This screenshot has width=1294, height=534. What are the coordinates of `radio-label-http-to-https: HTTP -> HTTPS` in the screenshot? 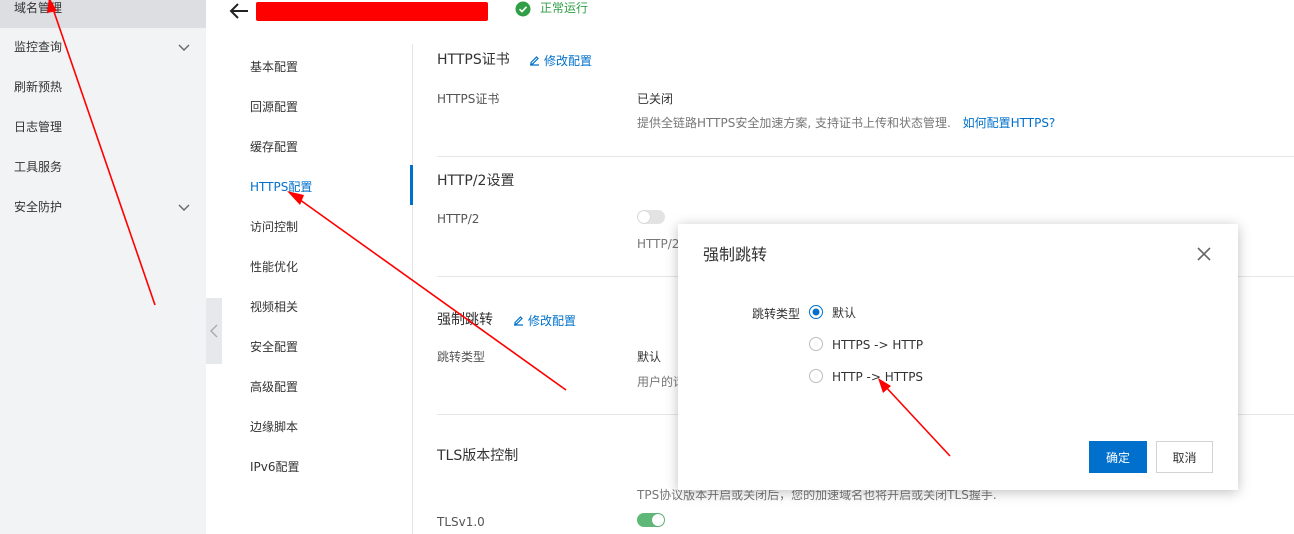 It's located at (877, 377).